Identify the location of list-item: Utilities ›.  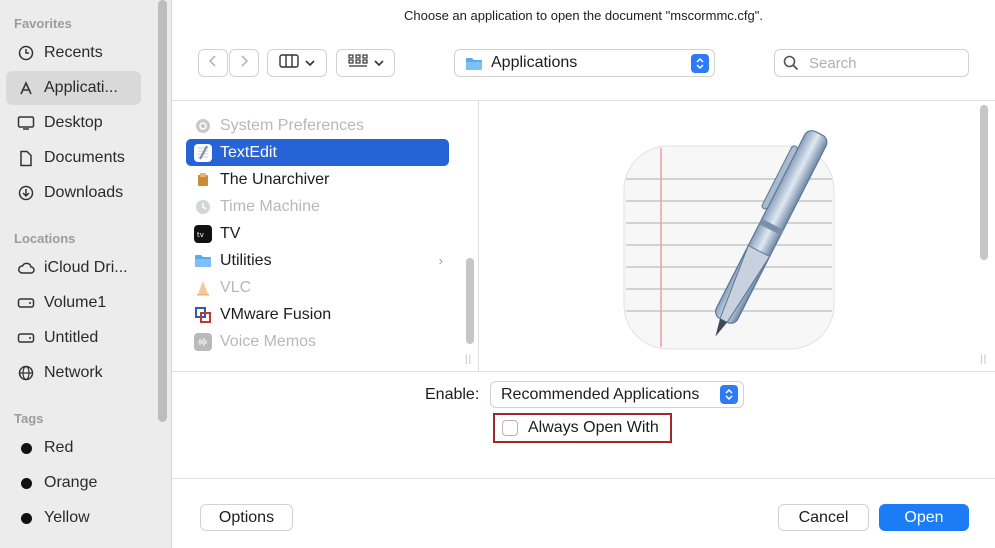
(317, 260).